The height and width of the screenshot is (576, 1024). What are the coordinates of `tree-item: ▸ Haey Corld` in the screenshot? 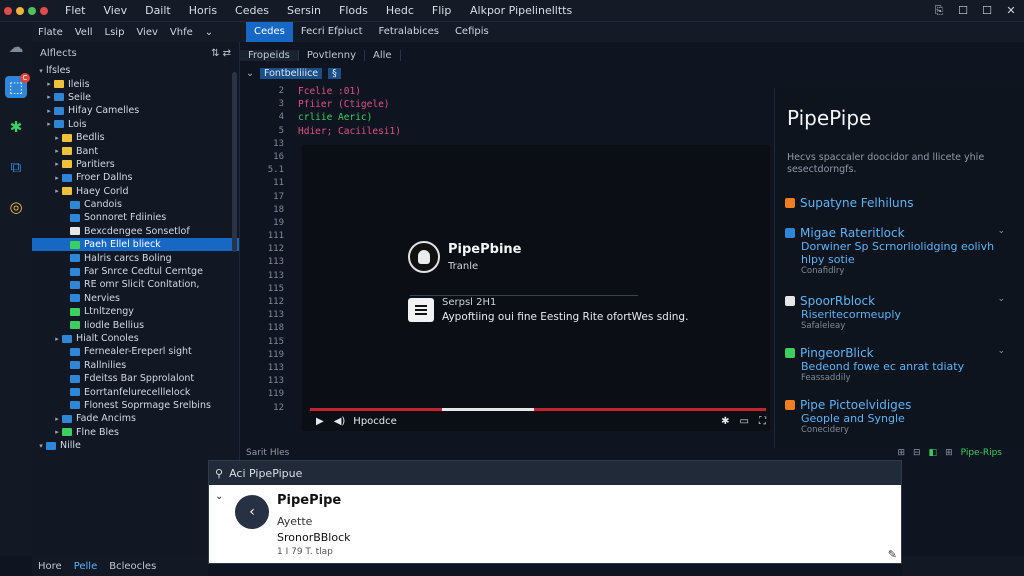 It's located at (135, 191).